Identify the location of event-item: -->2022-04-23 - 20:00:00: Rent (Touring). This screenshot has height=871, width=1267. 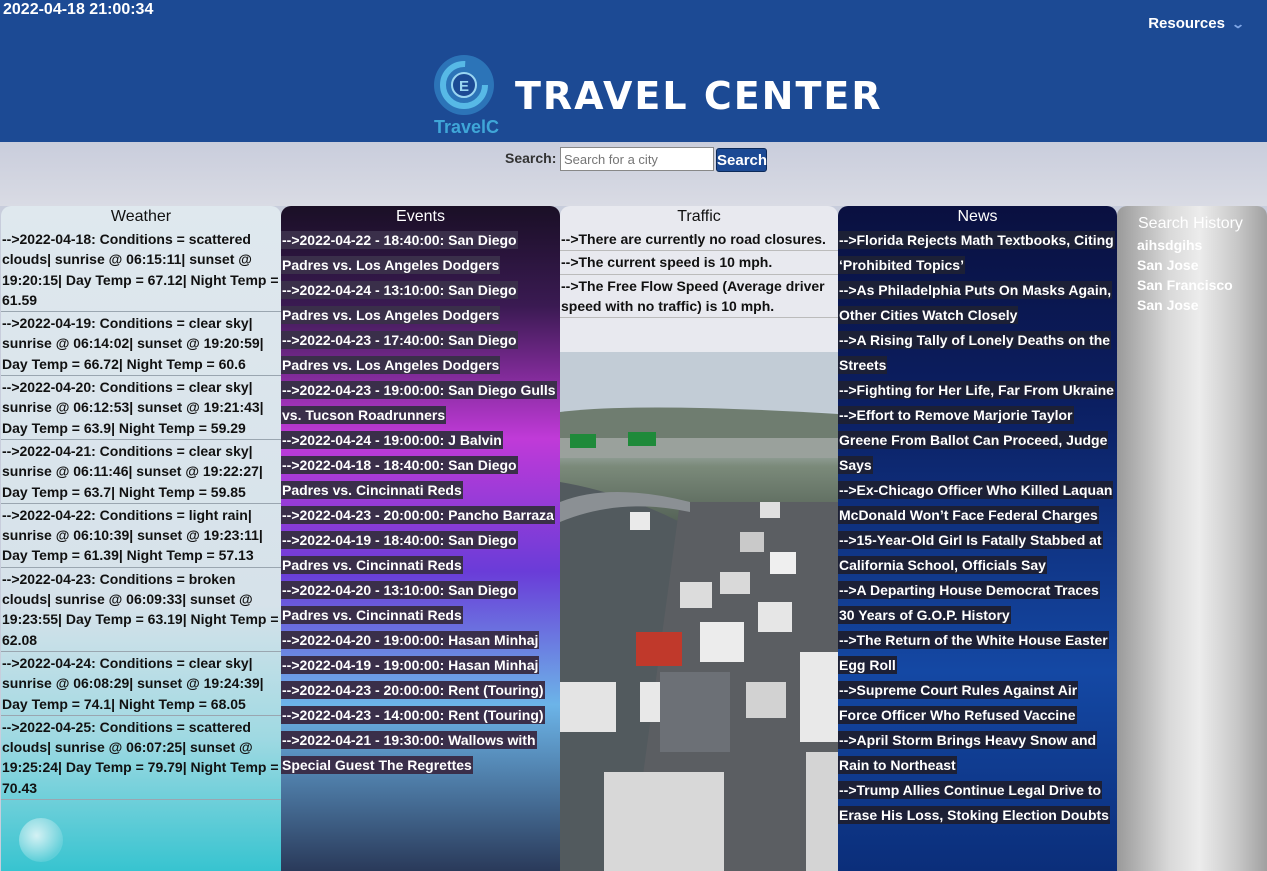
(420, 690).